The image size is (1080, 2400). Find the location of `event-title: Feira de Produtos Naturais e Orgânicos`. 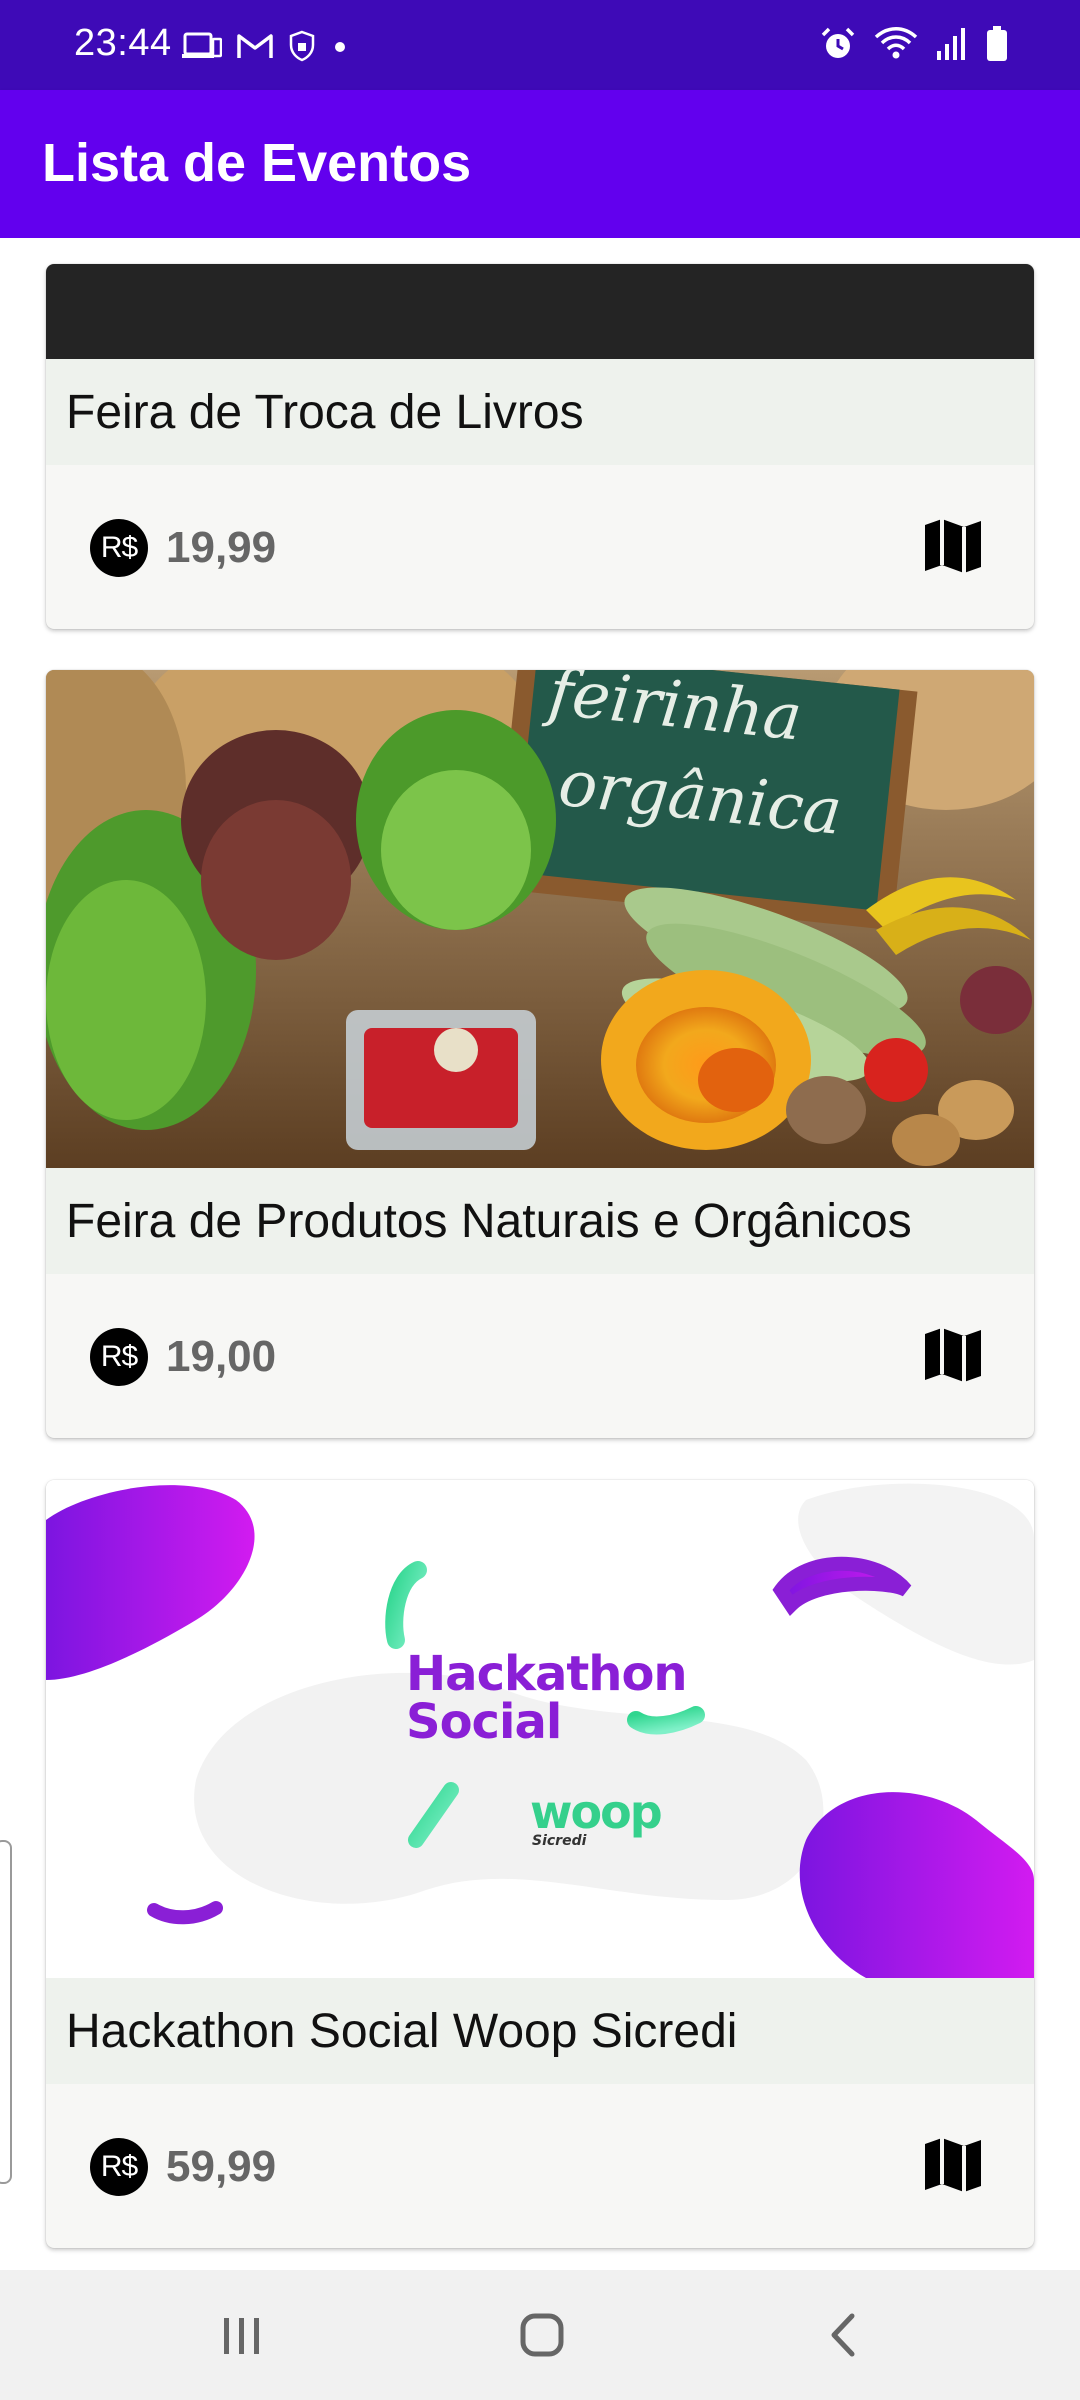

event-title: Feira de Produtos Naturais e Orgânicos is located at coordinates (489, 1221).